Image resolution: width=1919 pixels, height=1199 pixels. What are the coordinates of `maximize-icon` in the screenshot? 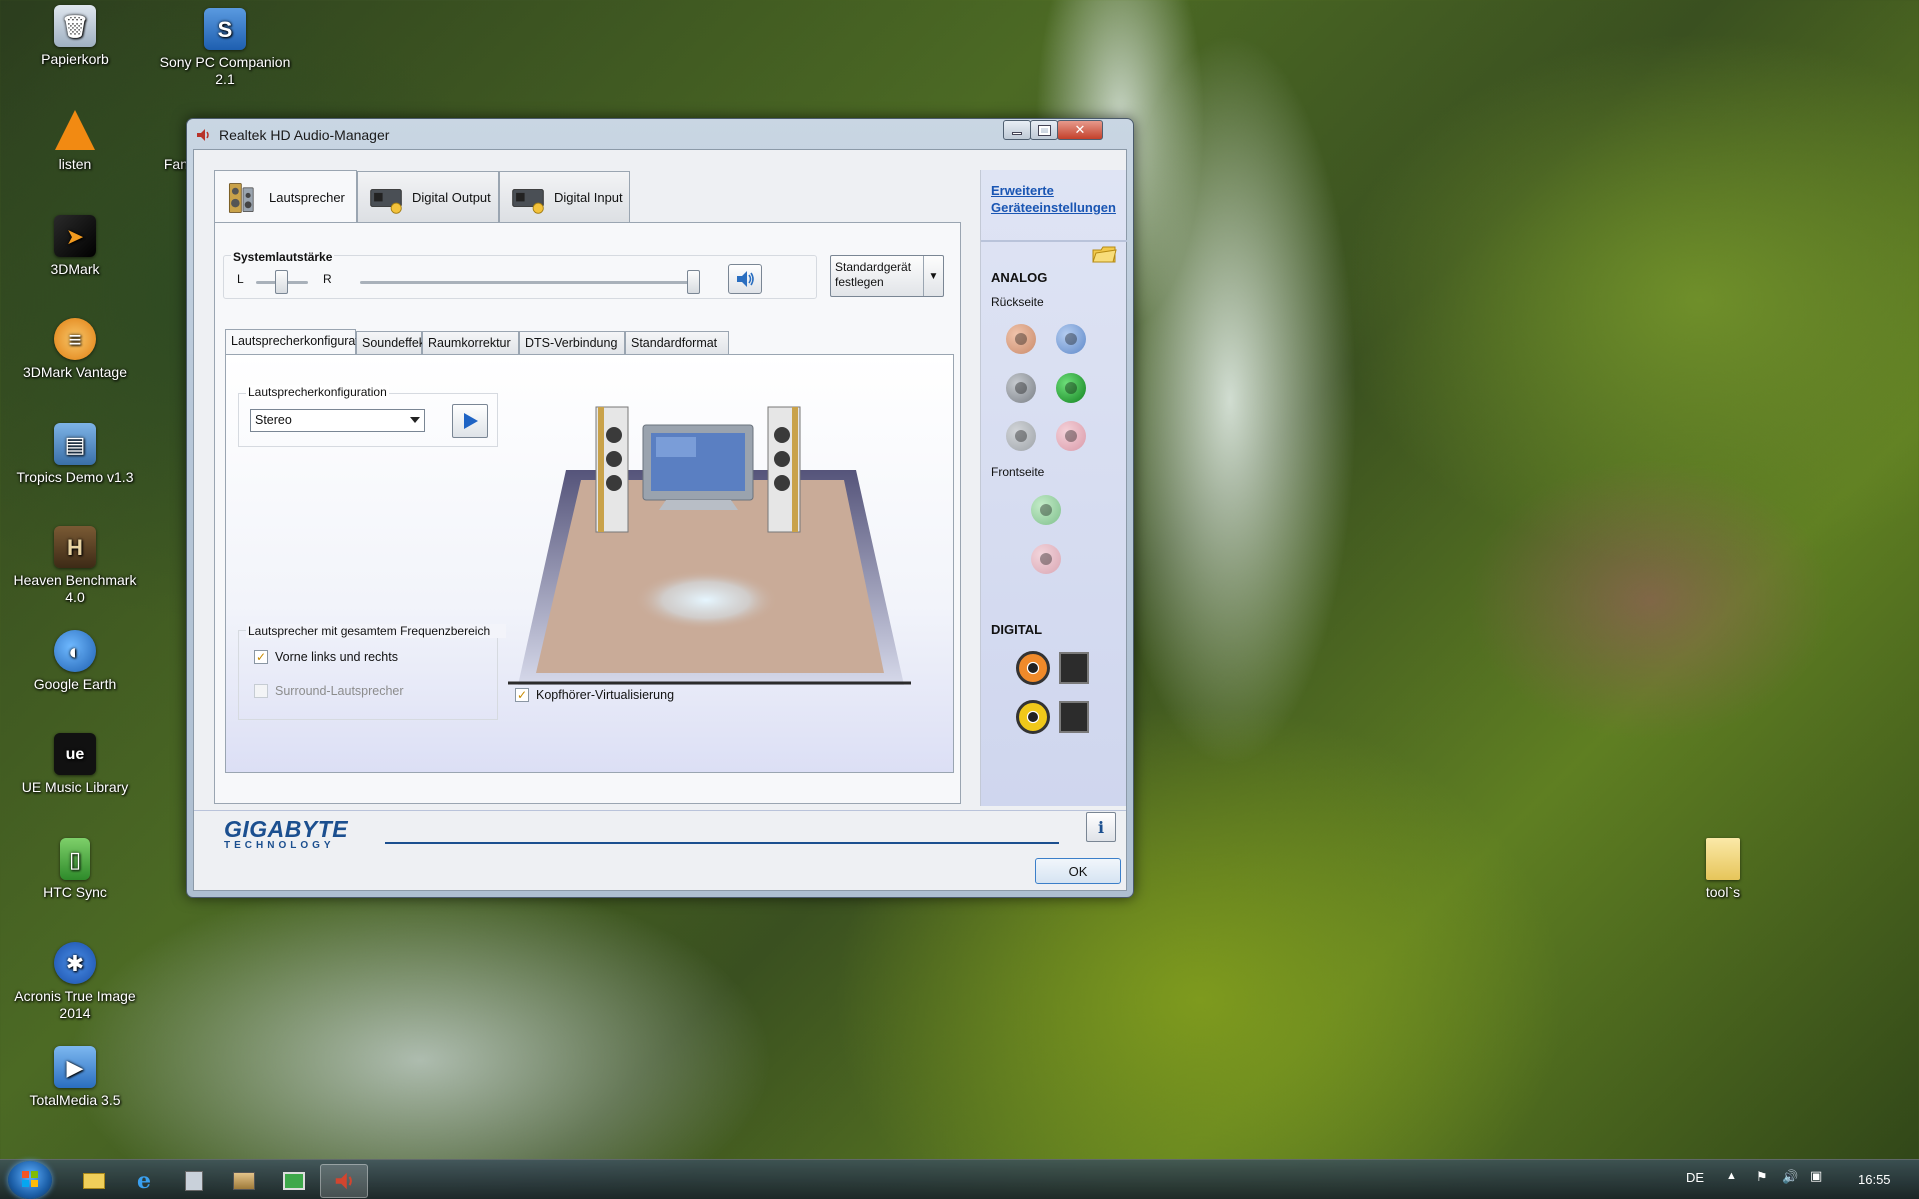 It's located at (1044, 130).